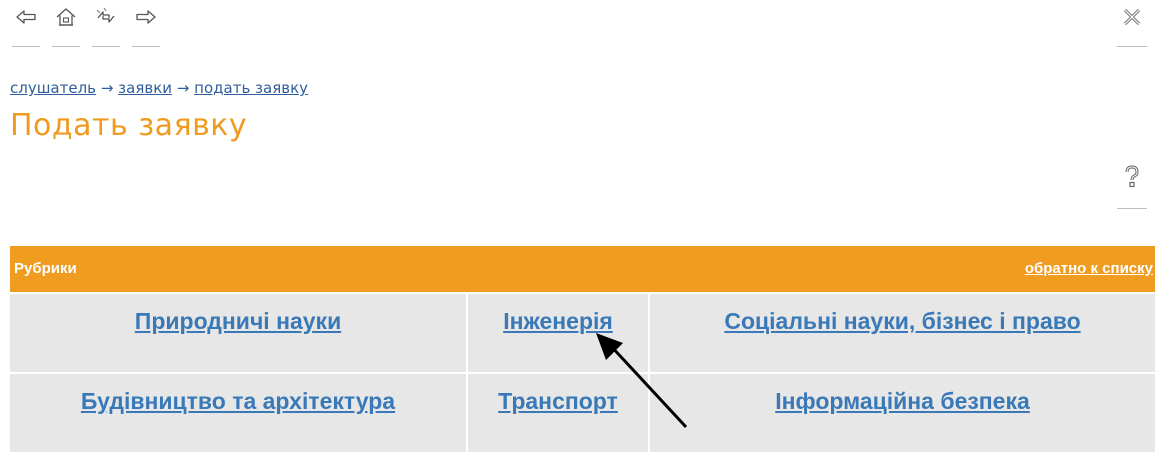 This screenshot has width=1155, height=452. I want to click on back-to-list-link: обратно к списку, so click(1089, 268).